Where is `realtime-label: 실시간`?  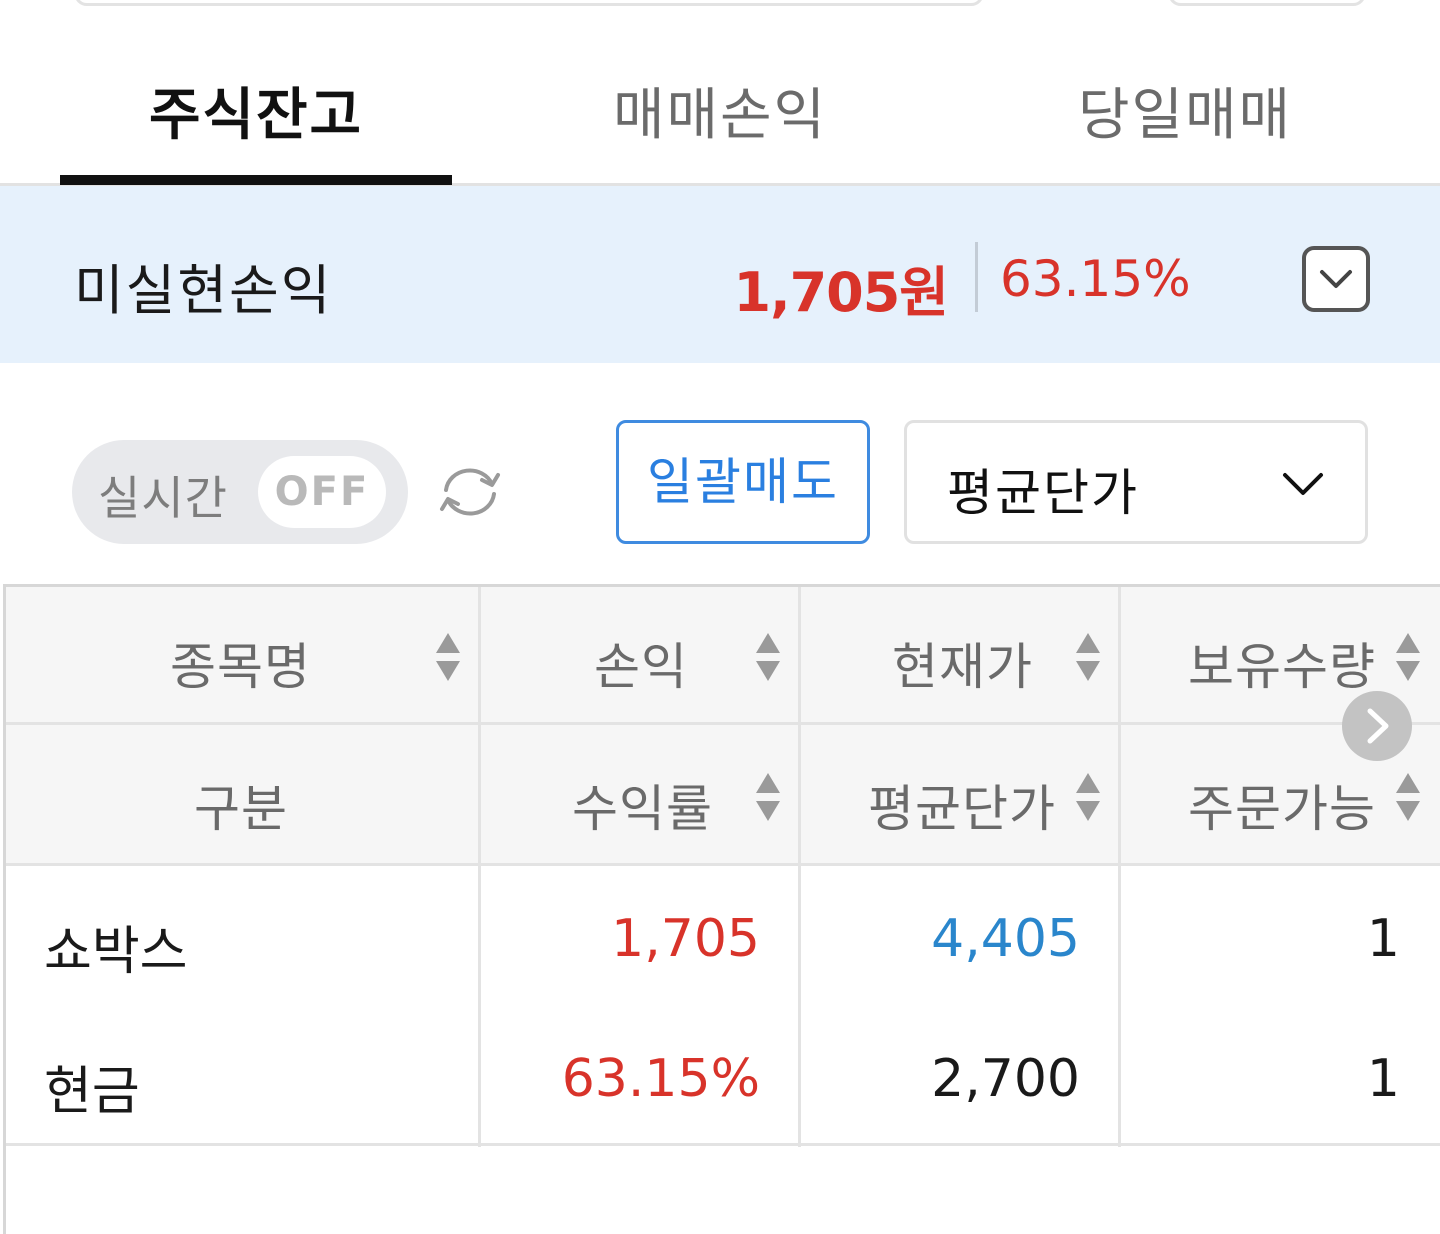 realtime-label: 실시간 is located at coordinates (163, 498).